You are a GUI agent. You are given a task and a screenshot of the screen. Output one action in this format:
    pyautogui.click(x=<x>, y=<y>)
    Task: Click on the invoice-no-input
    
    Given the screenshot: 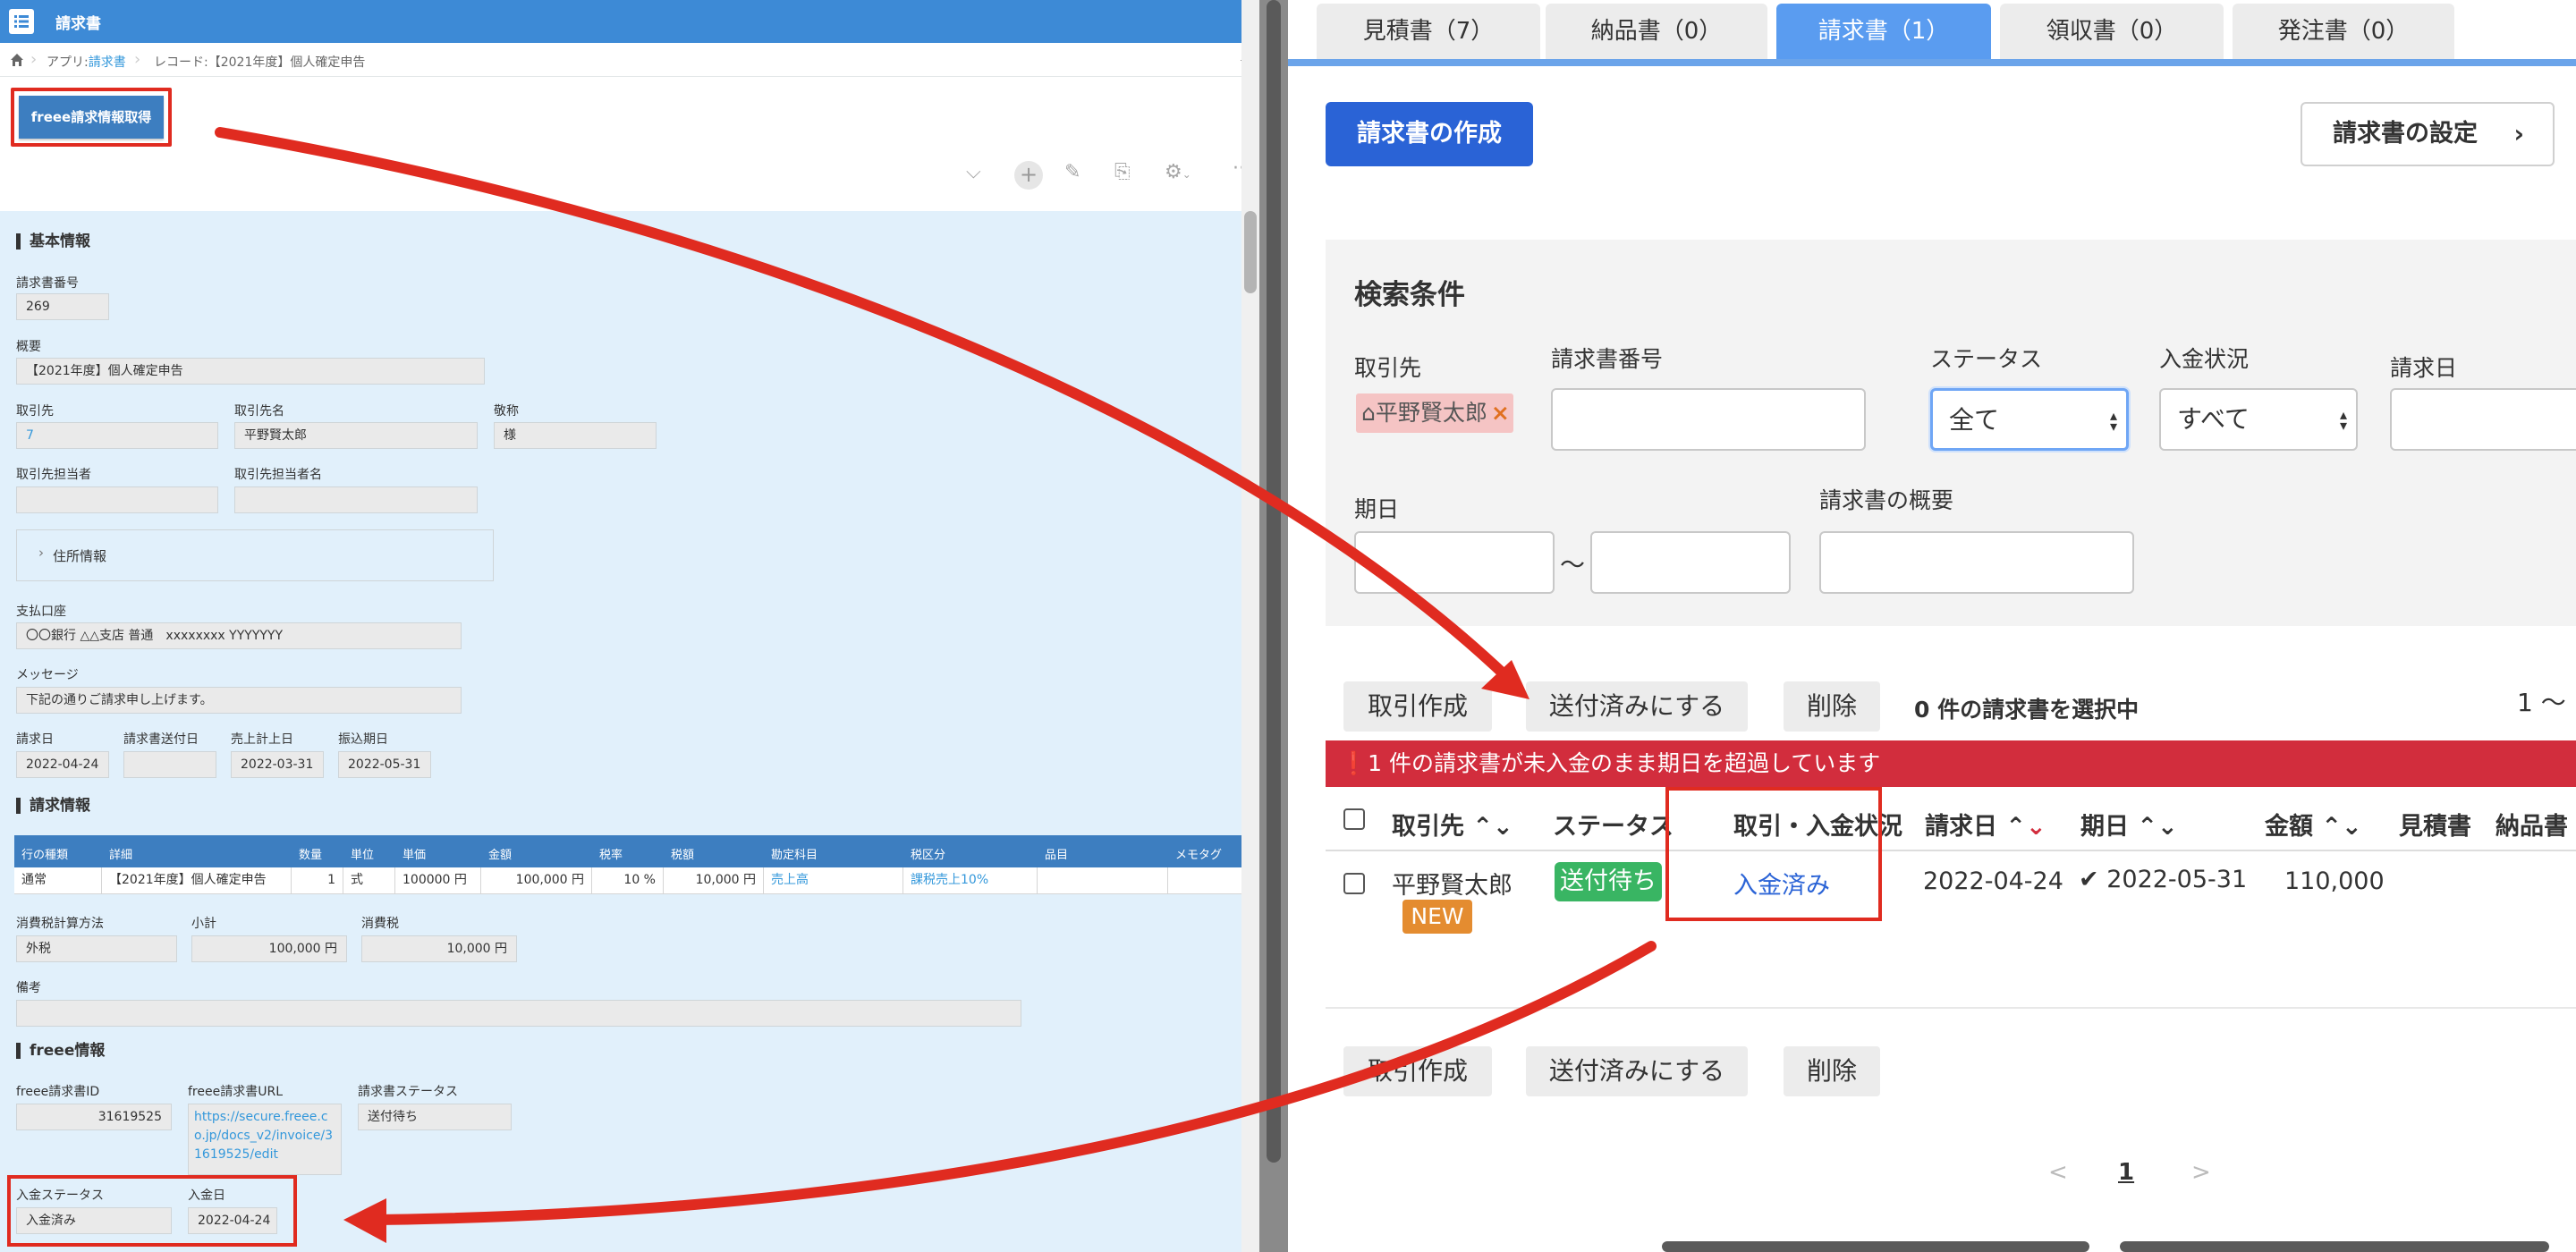 What is the action you would take?
    pyautogui.click(x=1708, y=419)
    